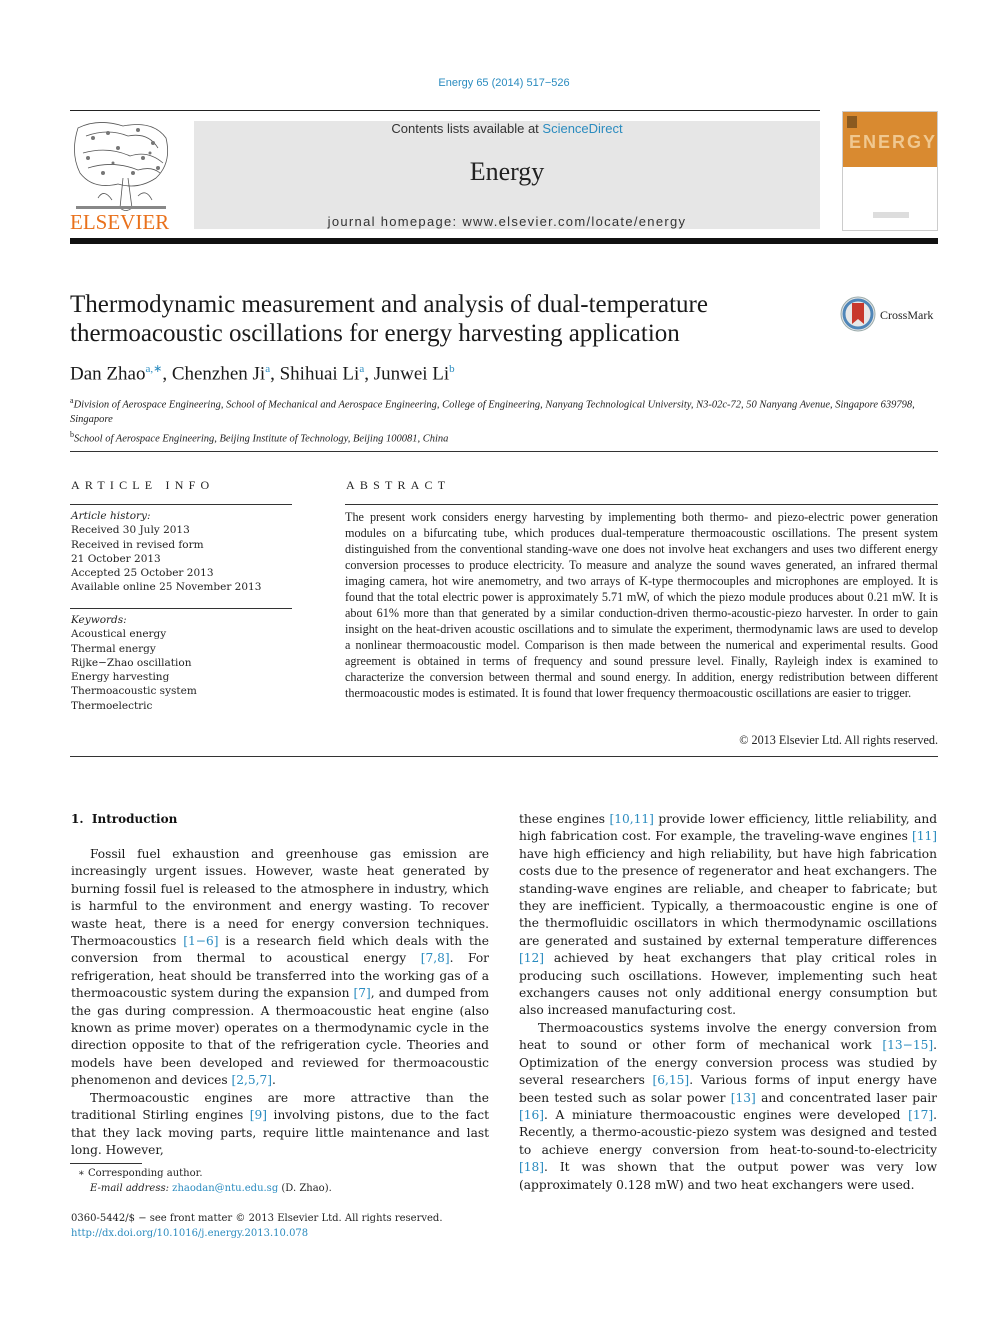 The width and height of the screenshot is (992, 1323). I want to click on header-rule, so click(445, 110).